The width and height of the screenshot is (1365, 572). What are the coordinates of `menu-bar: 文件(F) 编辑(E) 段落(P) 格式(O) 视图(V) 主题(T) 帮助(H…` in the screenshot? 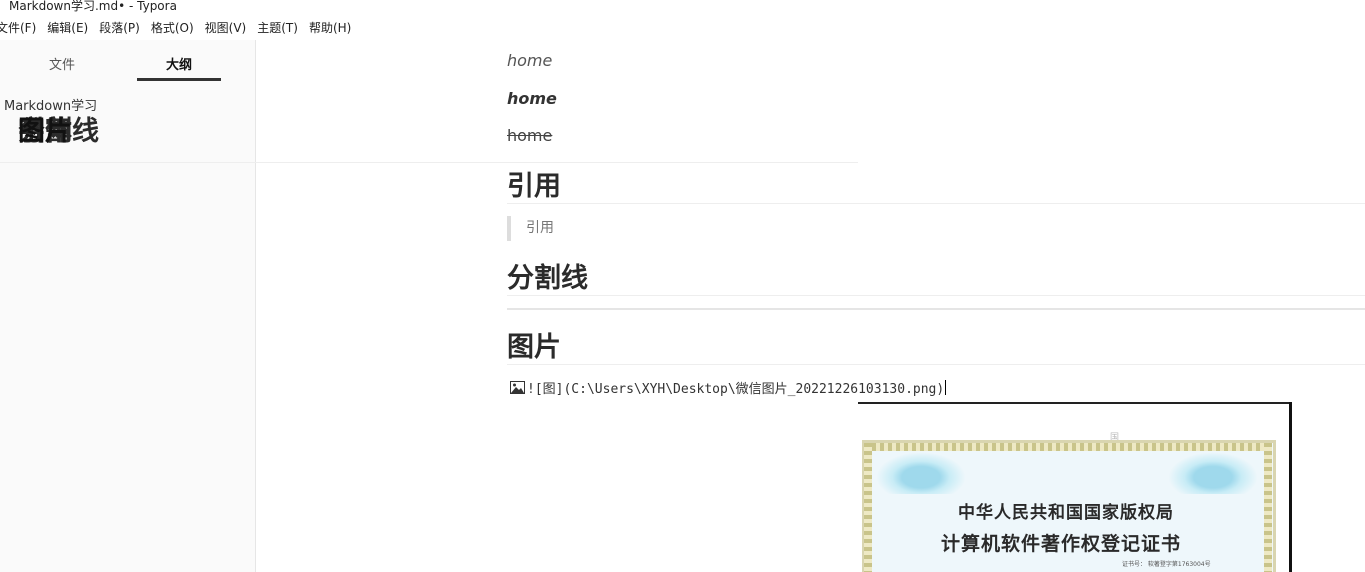 It's located at (178, 28).